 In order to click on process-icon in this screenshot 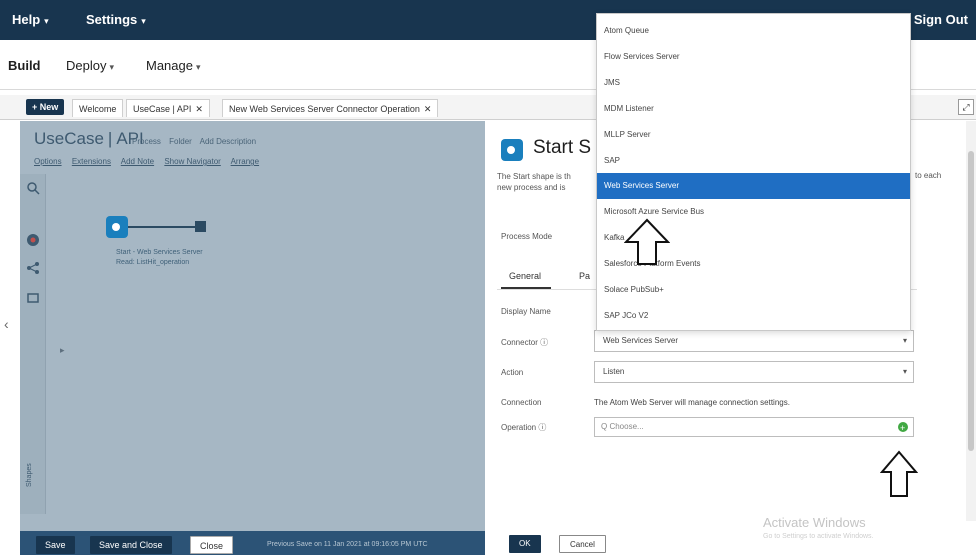, I will do `click(33, 240)`.